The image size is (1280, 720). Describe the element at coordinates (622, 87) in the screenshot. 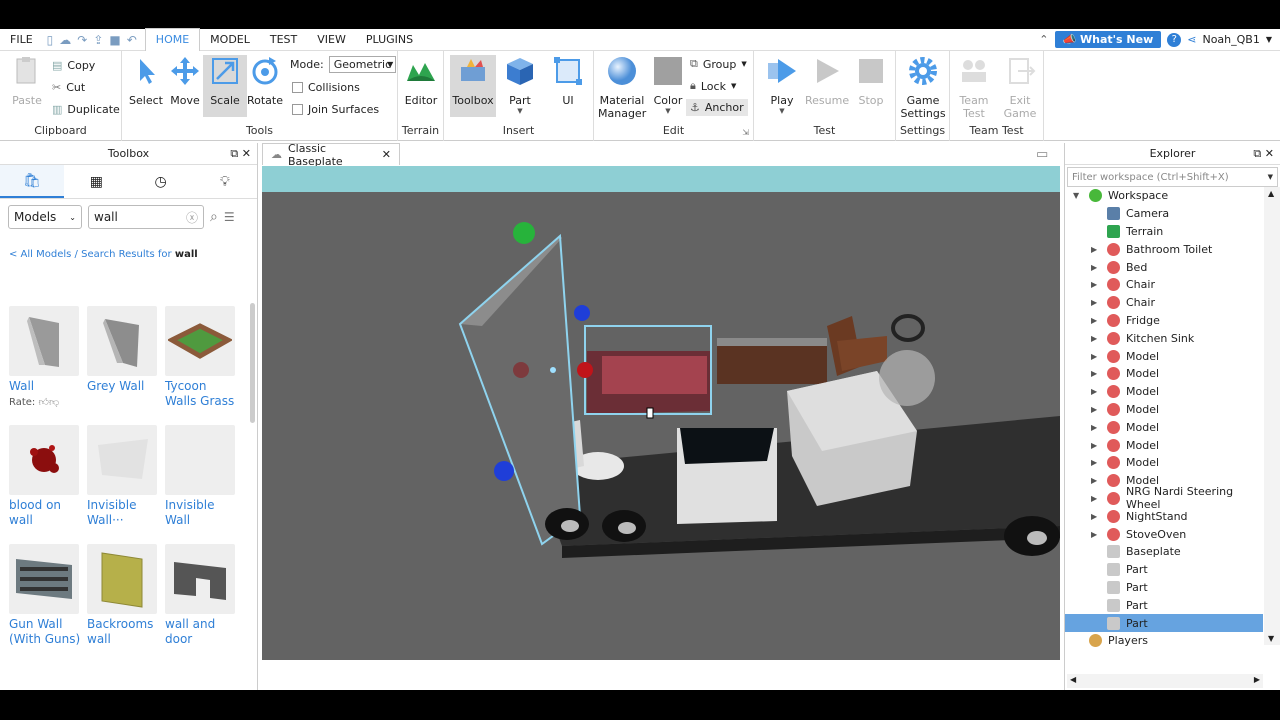

I see `material-manager-button: Material Manager` at that location.